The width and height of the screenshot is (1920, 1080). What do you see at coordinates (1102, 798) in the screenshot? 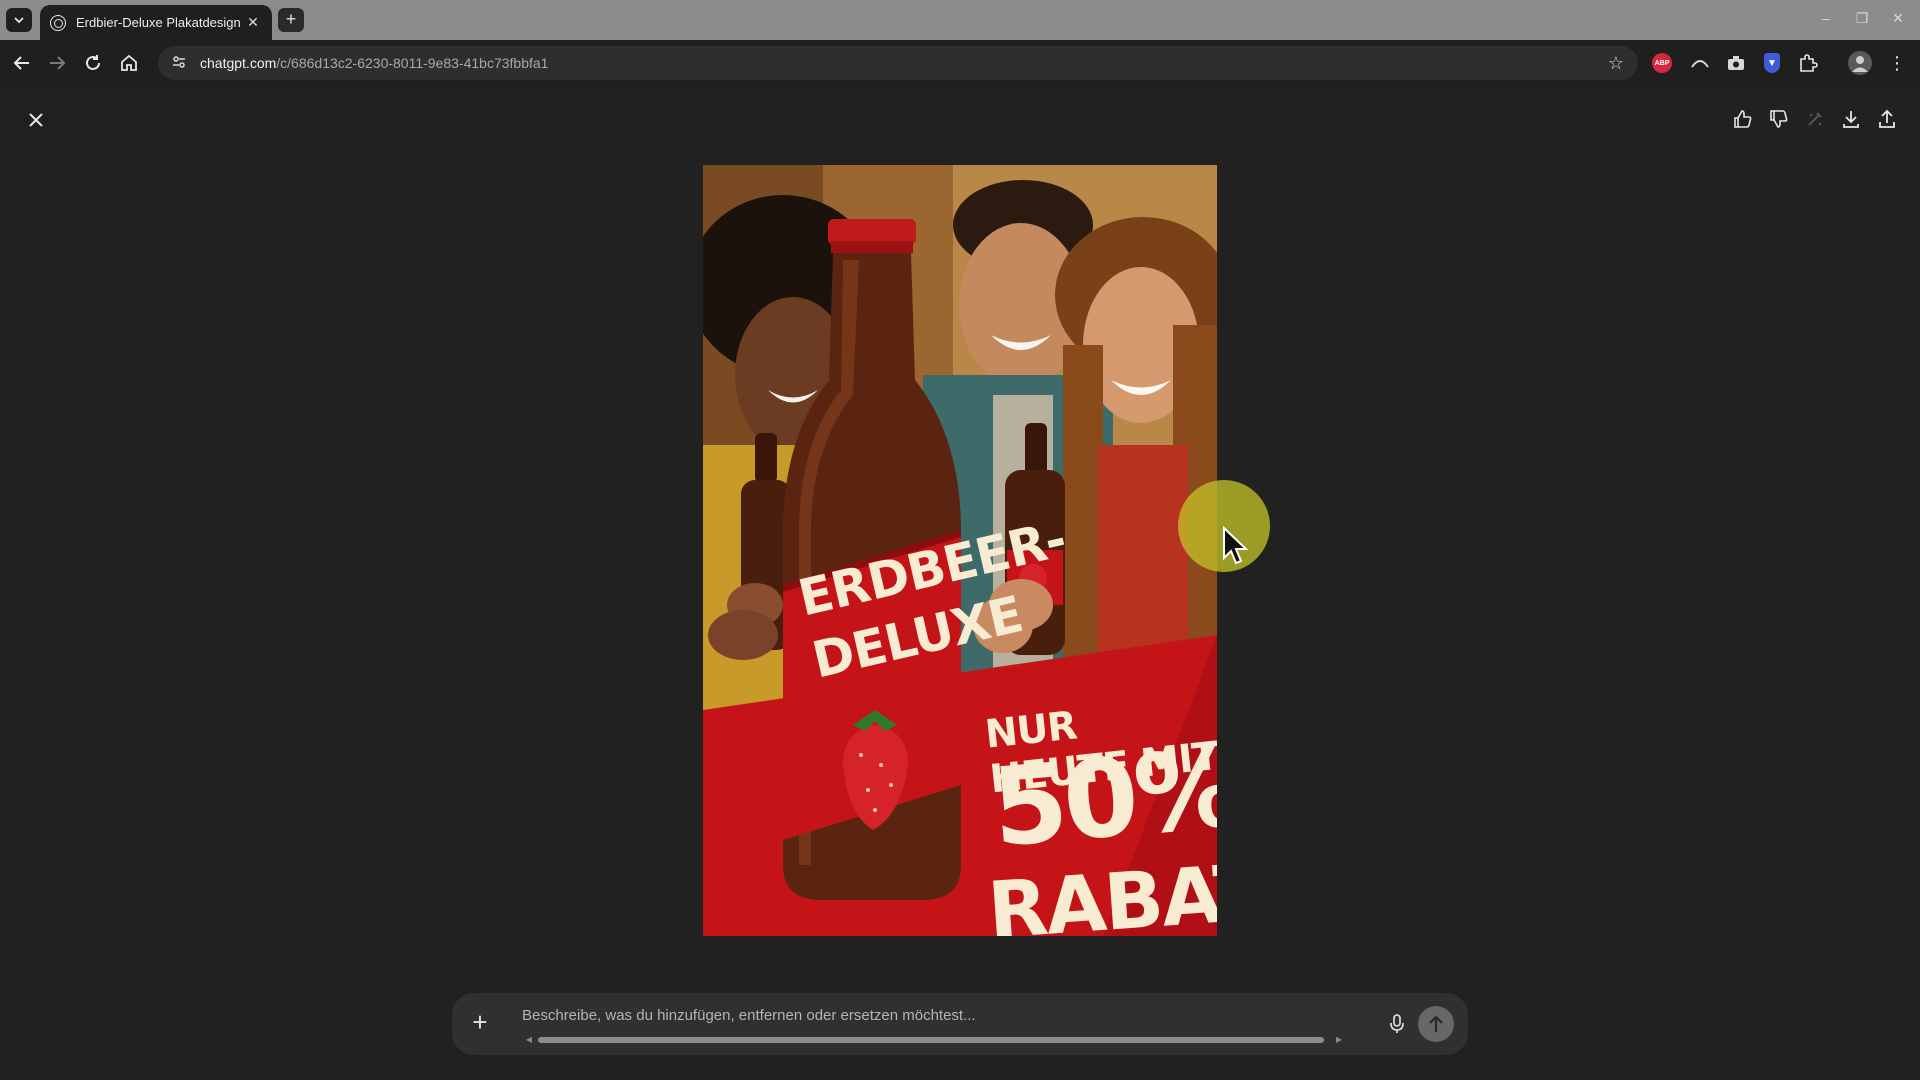
I see `promo-discount: 50%` at bounding box center [1102, 798].